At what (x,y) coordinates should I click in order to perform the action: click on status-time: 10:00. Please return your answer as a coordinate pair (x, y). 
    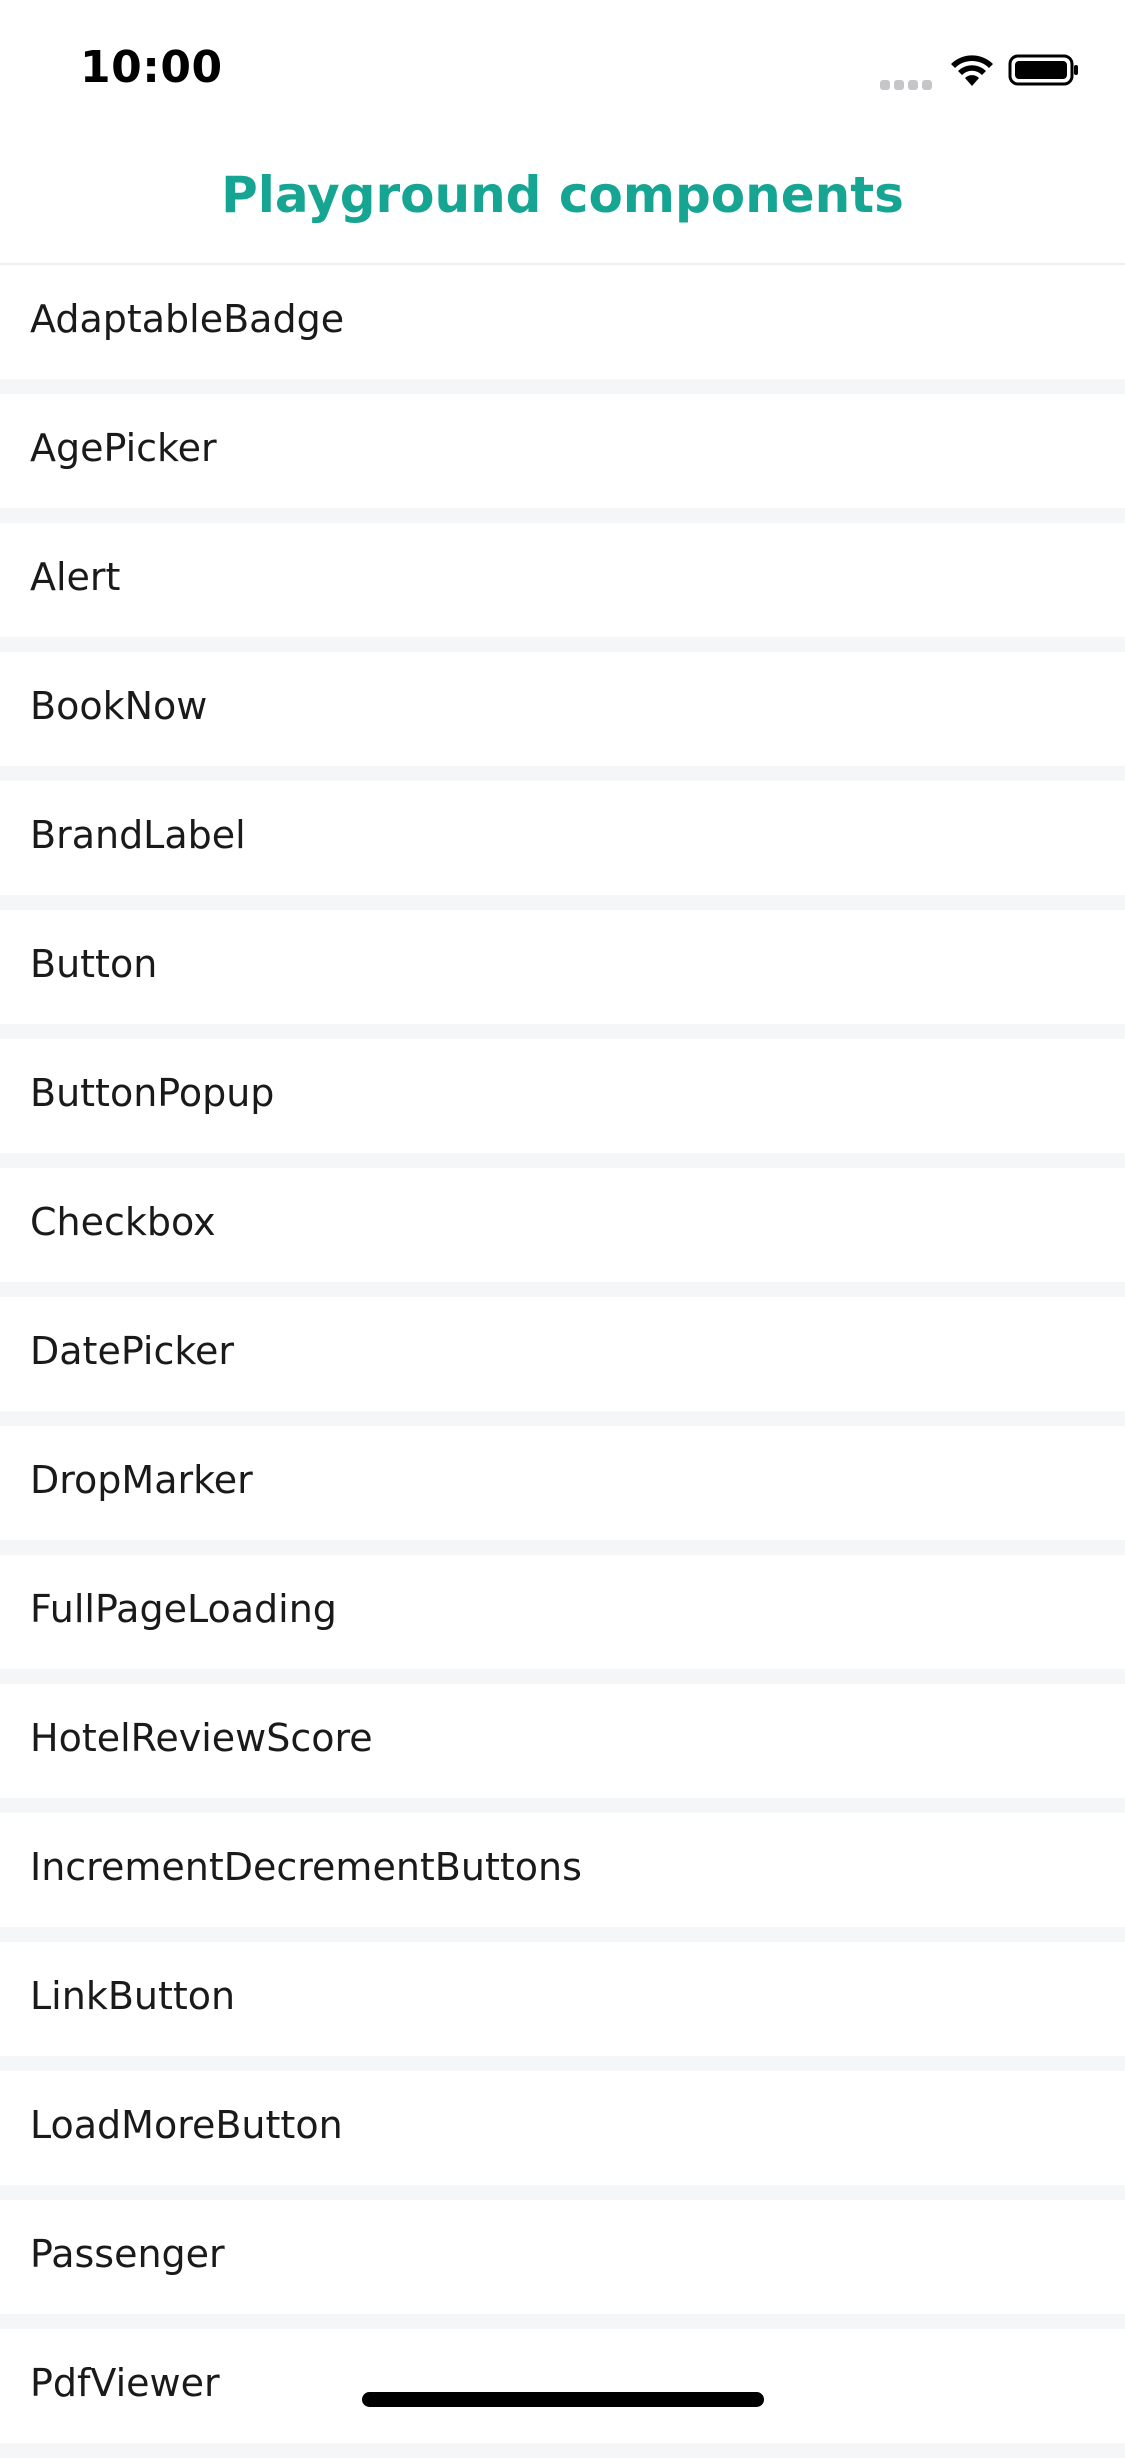
    Looking at the image, I should click on (151, 67).